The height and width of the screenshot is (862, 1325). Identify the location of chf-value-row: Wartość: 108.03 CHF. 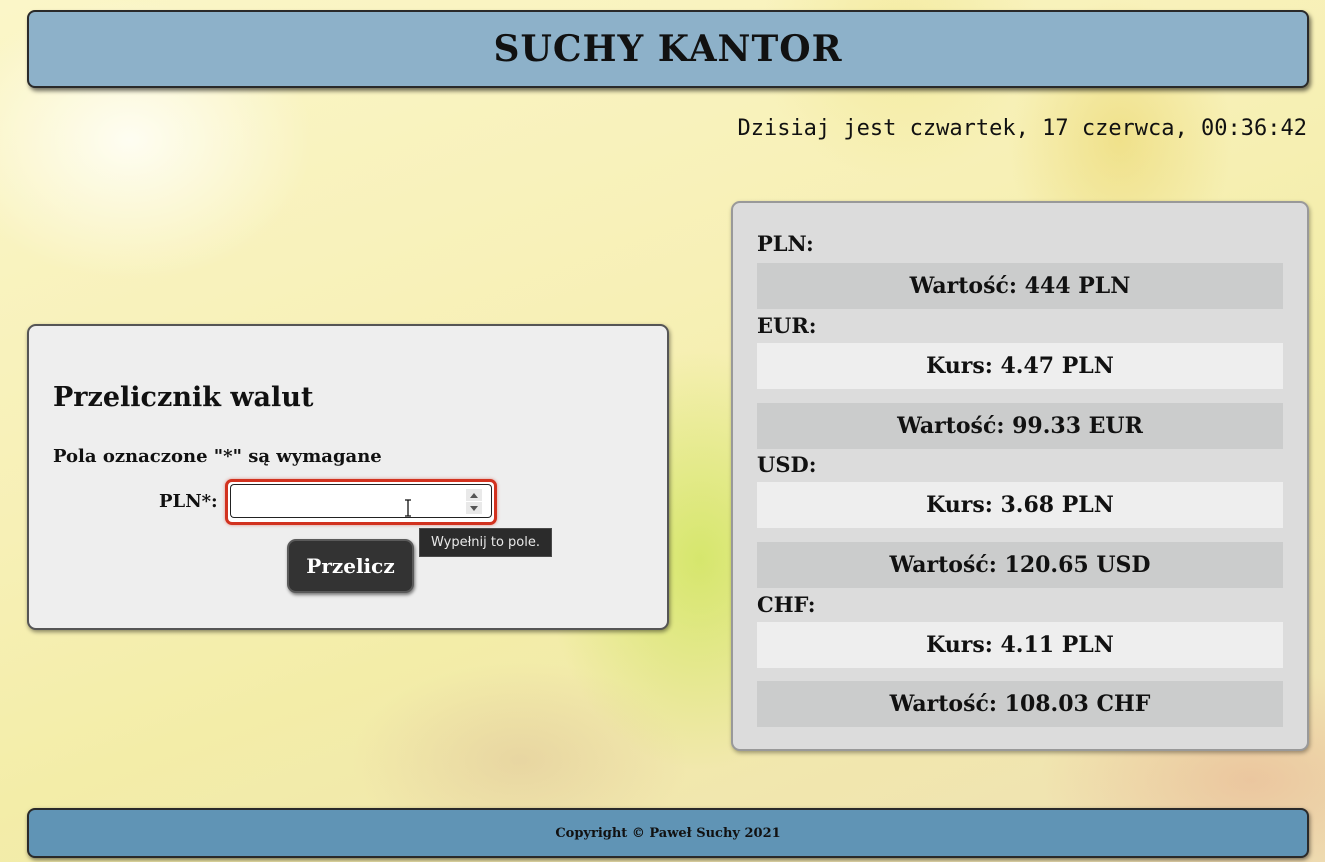
(1020, 704).